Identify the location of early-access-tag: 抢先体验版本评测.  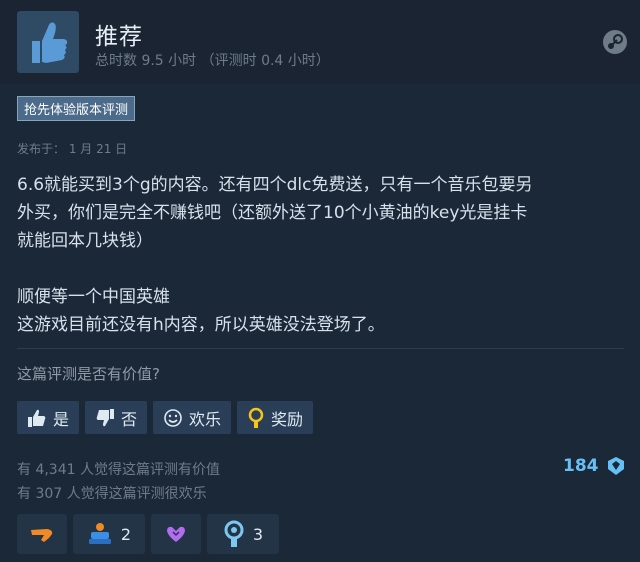
(76, 108).